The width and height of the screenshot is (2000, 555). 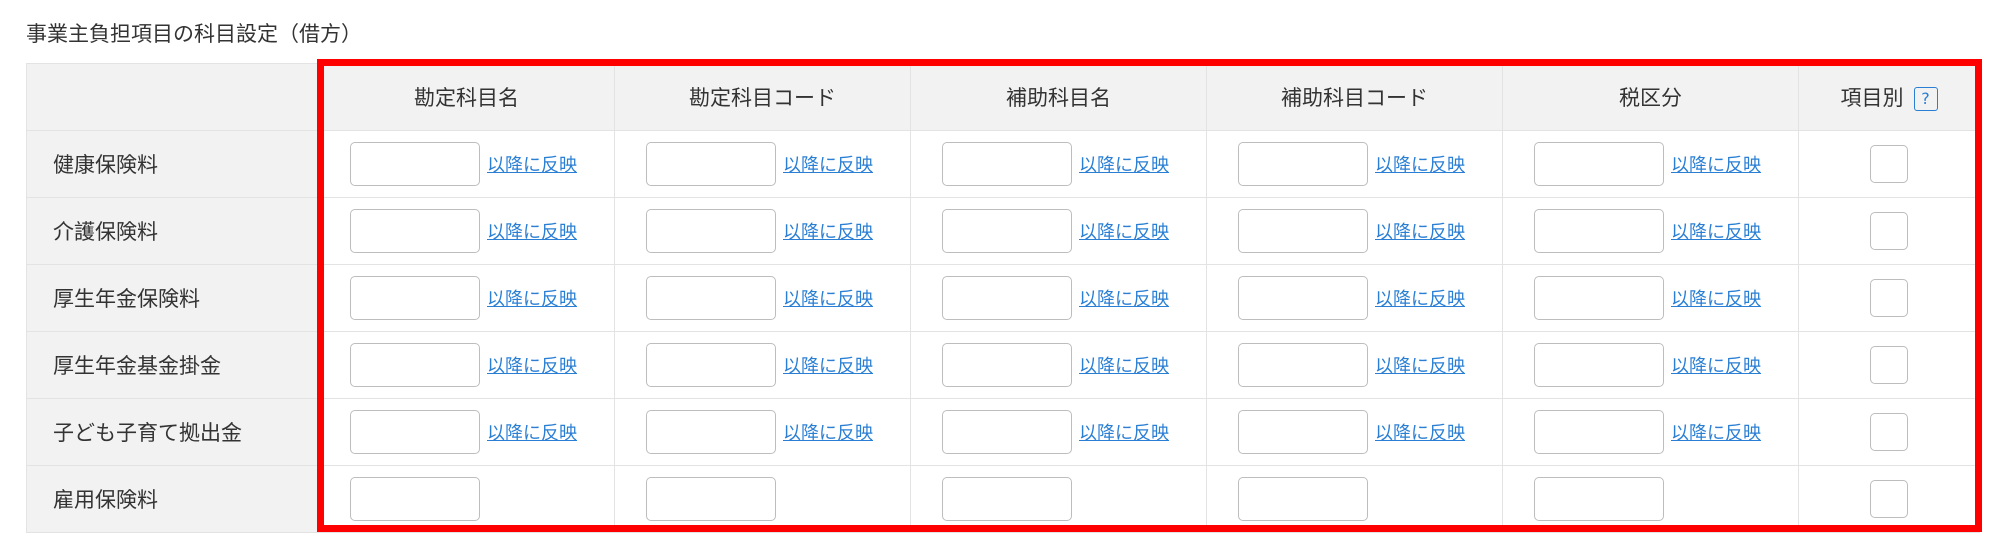 I want to click on col-header-tax-category: 税区分, so click(x=1650, y=97).